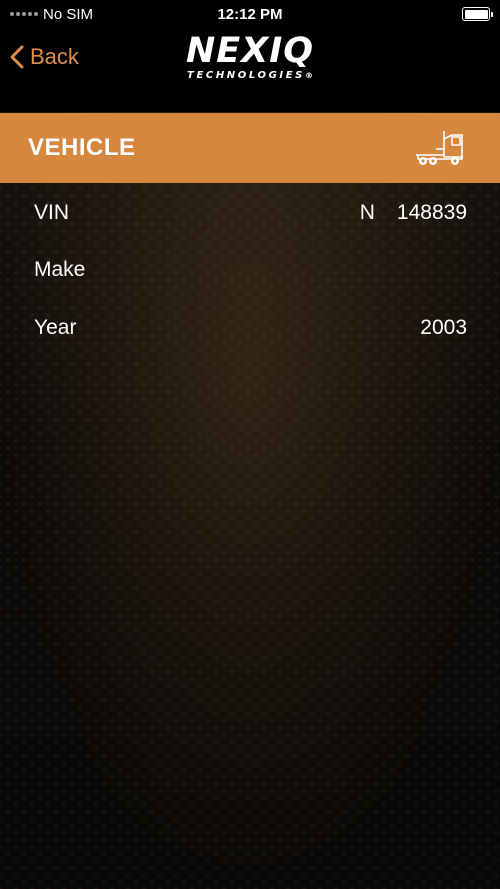 Image resolution: width=500 pixels, height=889 pixels. Describe the element at coordinates (250, 213) in the screenshot. I see `row-vin: VIN N 148839` at that location.